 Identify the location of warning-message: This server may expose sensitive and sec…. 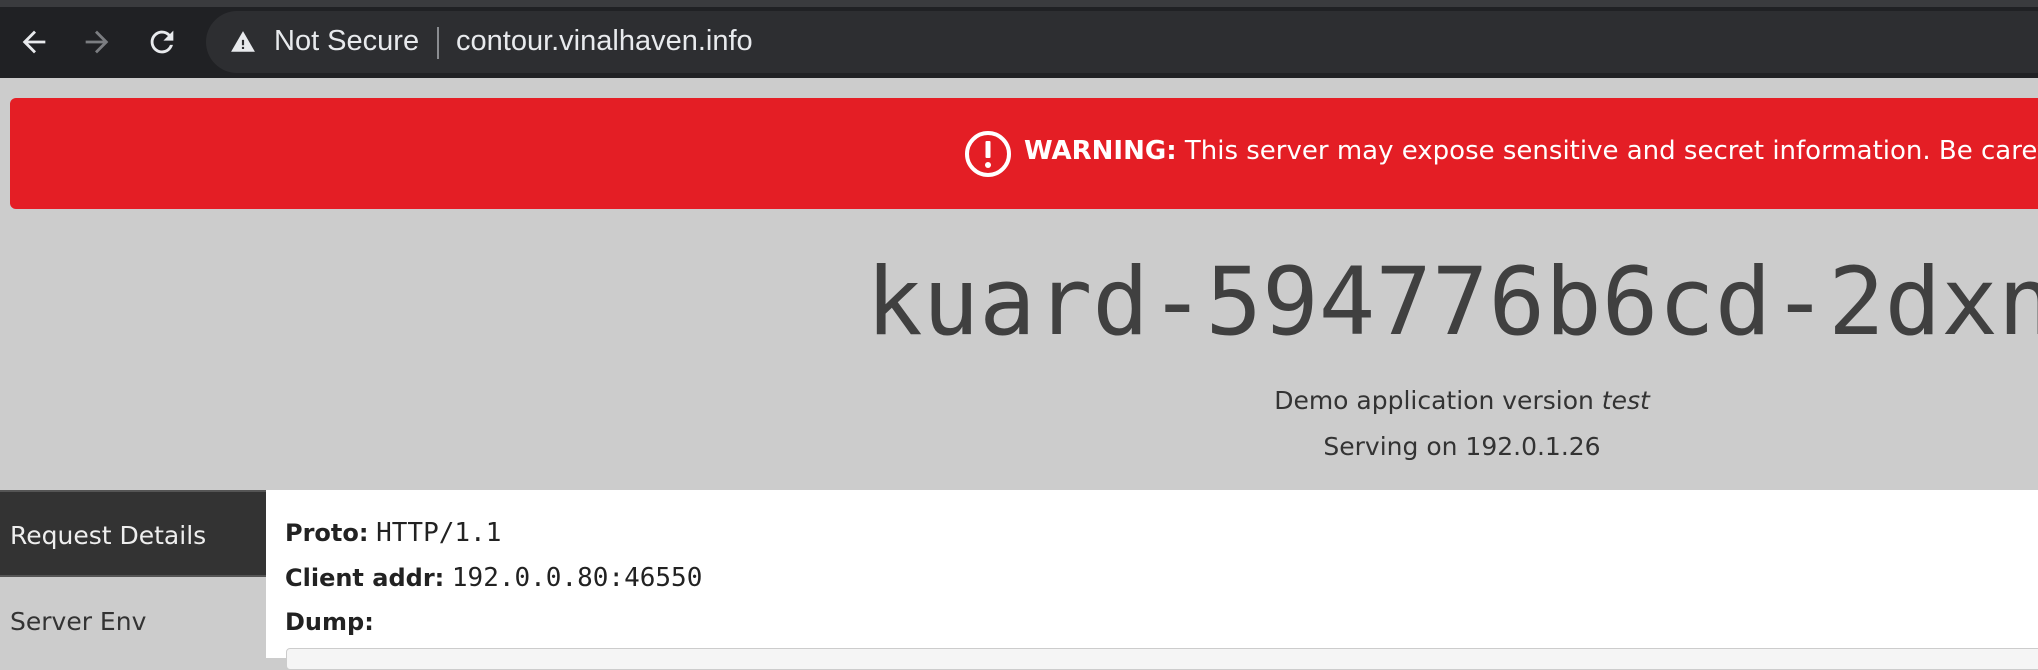
(1607, 151).